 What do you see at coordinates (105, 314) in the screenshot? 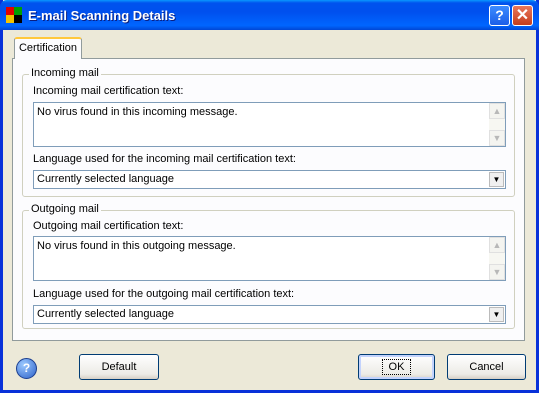
I see `outgoing-lang-value: Currently selected language` at bounding box center [105, 314].